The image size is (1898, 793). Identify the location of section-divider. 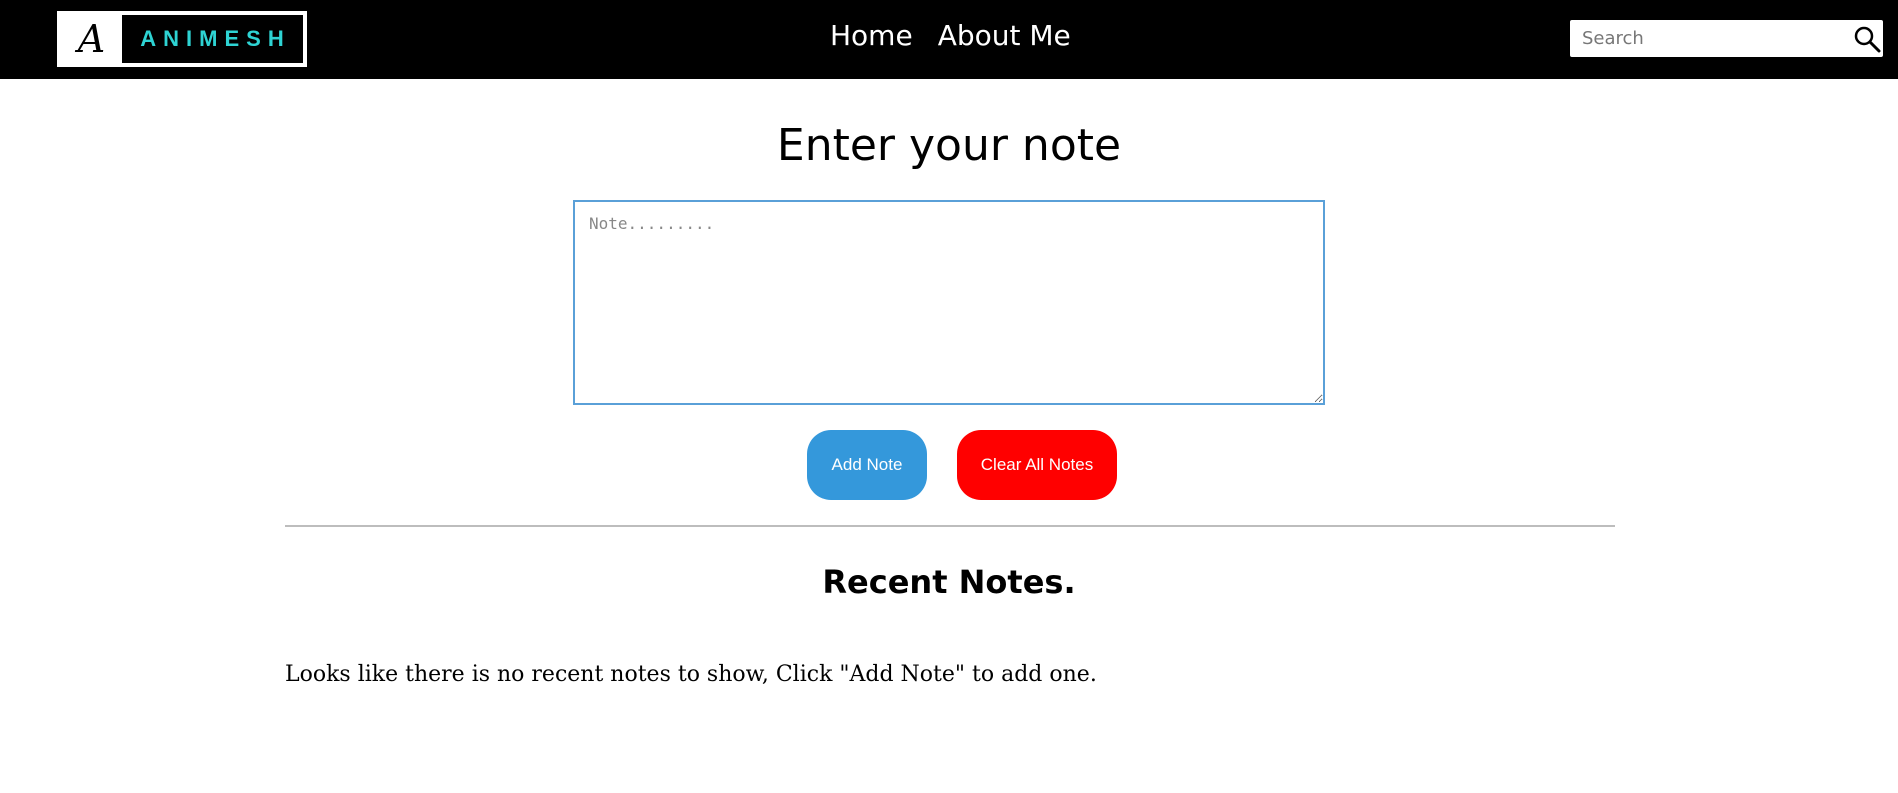
(950, 526).